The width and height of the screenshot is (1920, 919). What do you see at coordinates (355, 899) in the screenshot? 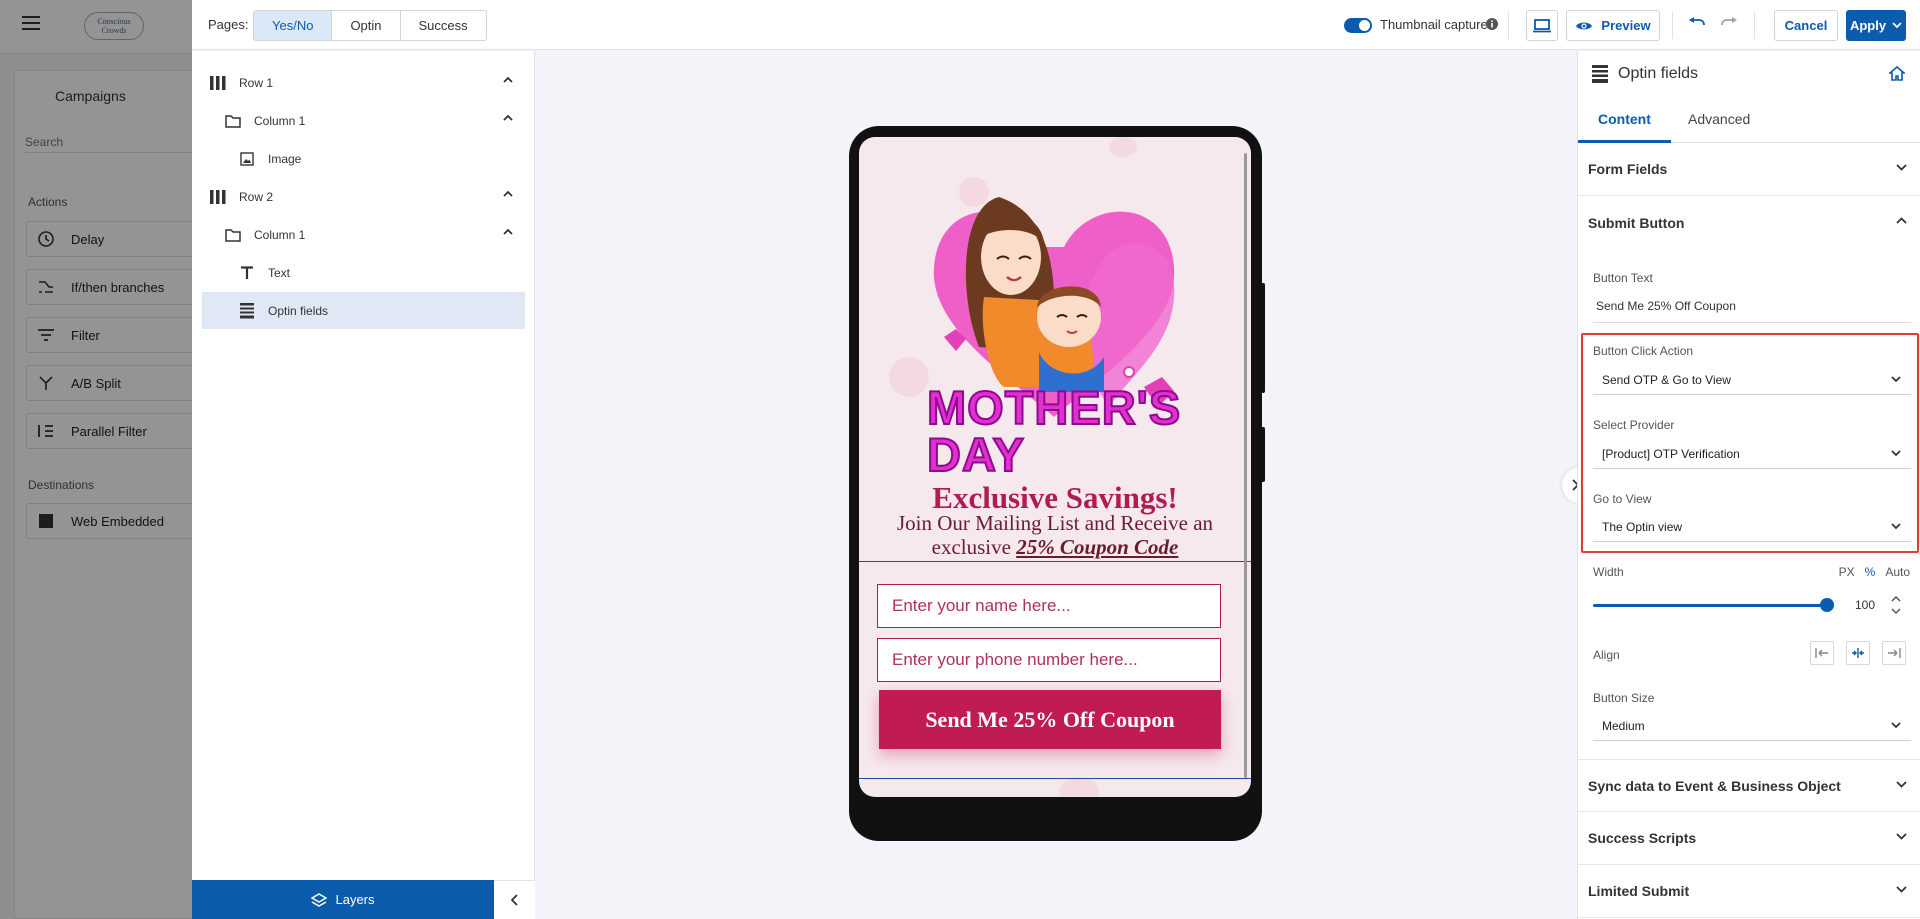
I see `layers-label: Layers` at bounding box center [355, 899].